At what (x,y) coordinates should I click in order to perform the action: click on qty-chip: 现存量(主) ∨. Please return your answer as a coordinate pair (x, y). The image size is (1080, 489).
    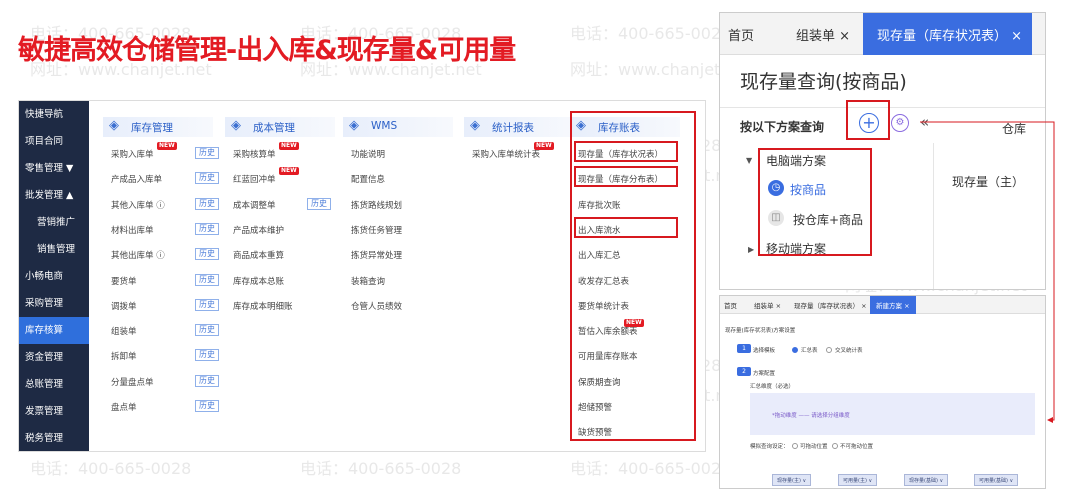
    Looking at the image, I should click on (792, 480).